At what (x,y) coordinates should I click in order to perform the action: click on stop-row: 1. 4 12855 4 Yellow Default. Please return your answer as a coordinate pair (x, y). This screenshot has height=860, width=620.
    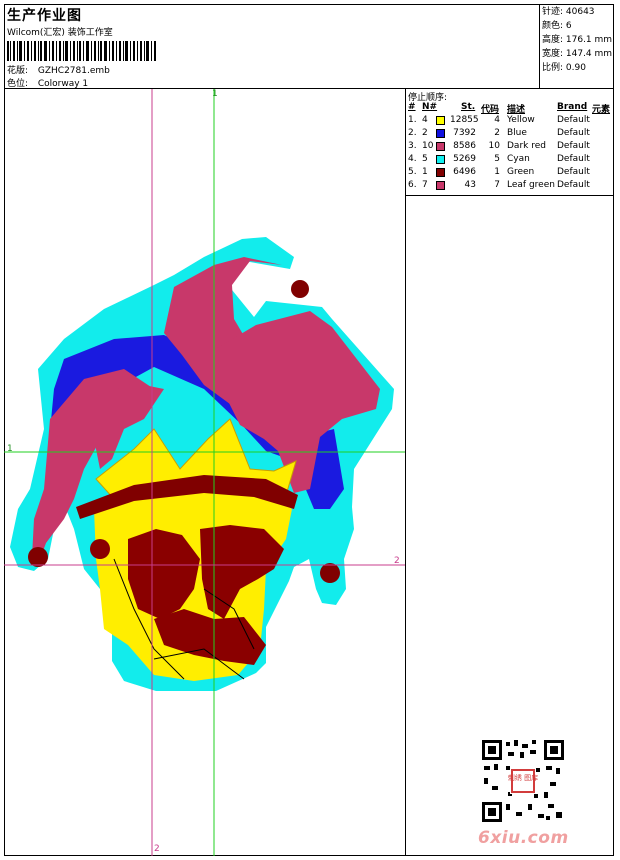
    Looking at the image, I should click on (510, 121).